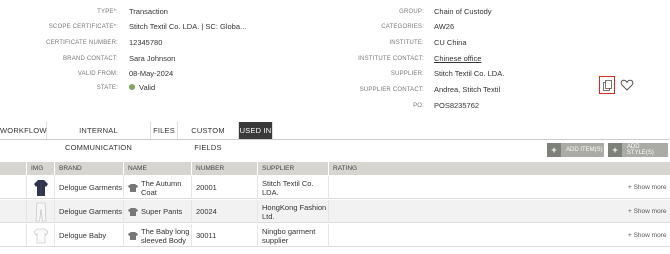 The height and width of the screenshot is (254, 670). I want to click on supplier-value: Stitch Textil Co. LDA., so click(469, 73).